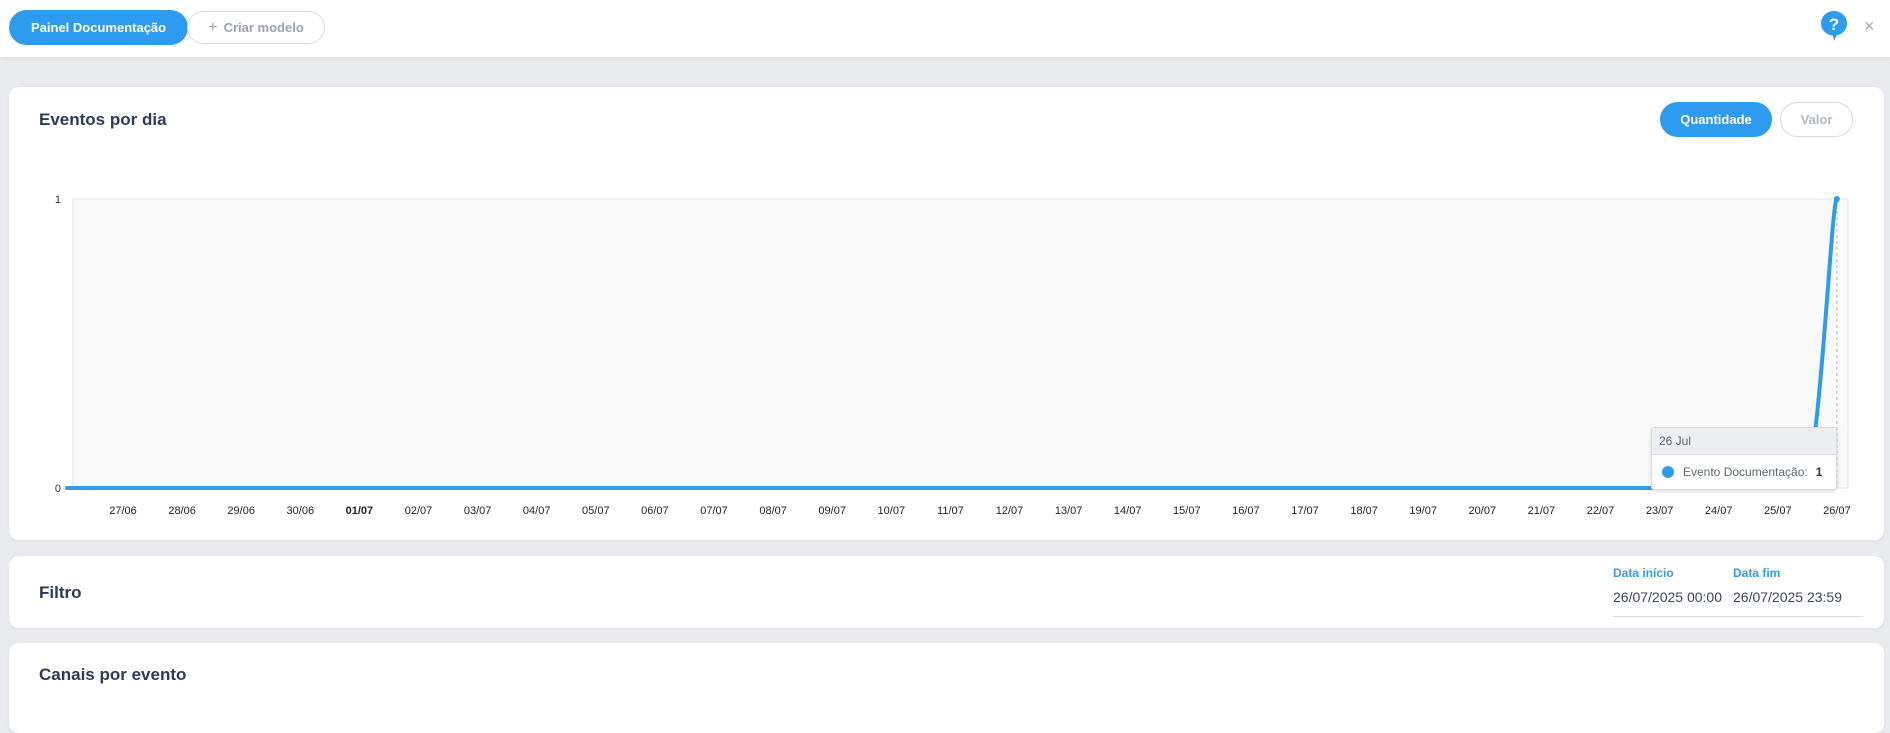 Image resolution: width=1890 pixels, height=733 pixels. Describe the element at coordinates (945, 28) in the screenshot. I see `top-toolbar: Painel Documentação + Criar modelo ? ×` at that location.